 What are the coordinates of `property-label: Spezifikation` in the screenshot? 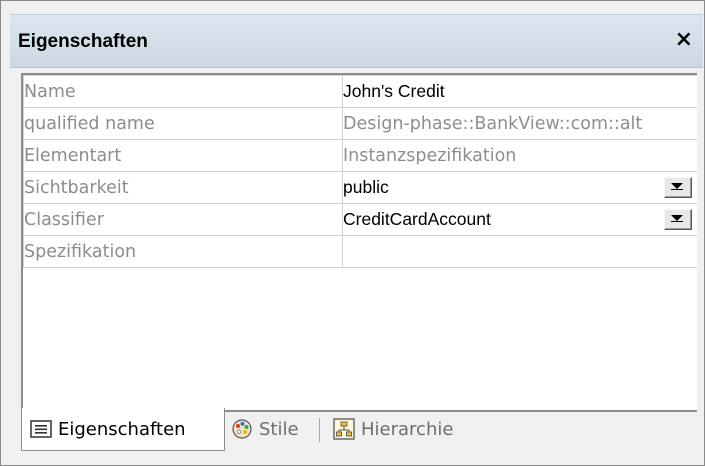 It's located at (183, 251).